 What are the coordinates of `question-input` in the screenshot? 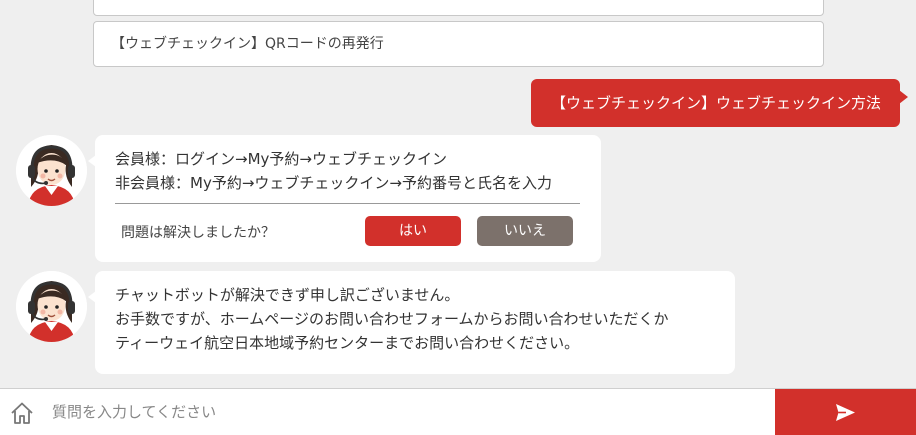 It's located at (408, 412).